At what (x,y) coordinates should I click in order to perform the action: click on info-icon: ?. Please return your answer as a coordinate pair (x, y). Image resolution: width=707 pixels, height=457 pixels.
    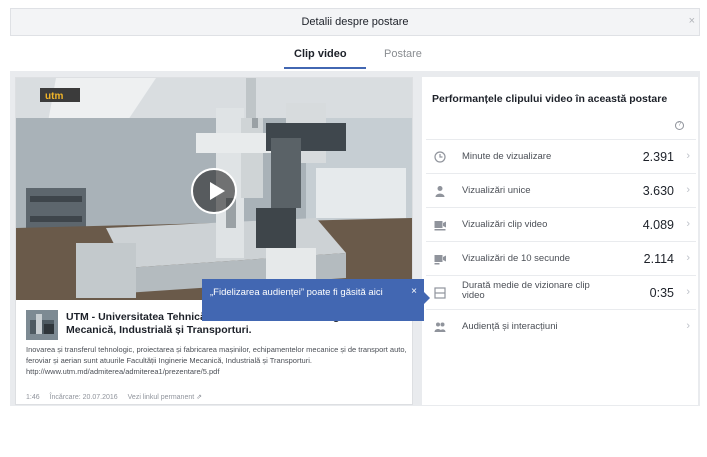
    Looking at the image, I should click on (679, 125).